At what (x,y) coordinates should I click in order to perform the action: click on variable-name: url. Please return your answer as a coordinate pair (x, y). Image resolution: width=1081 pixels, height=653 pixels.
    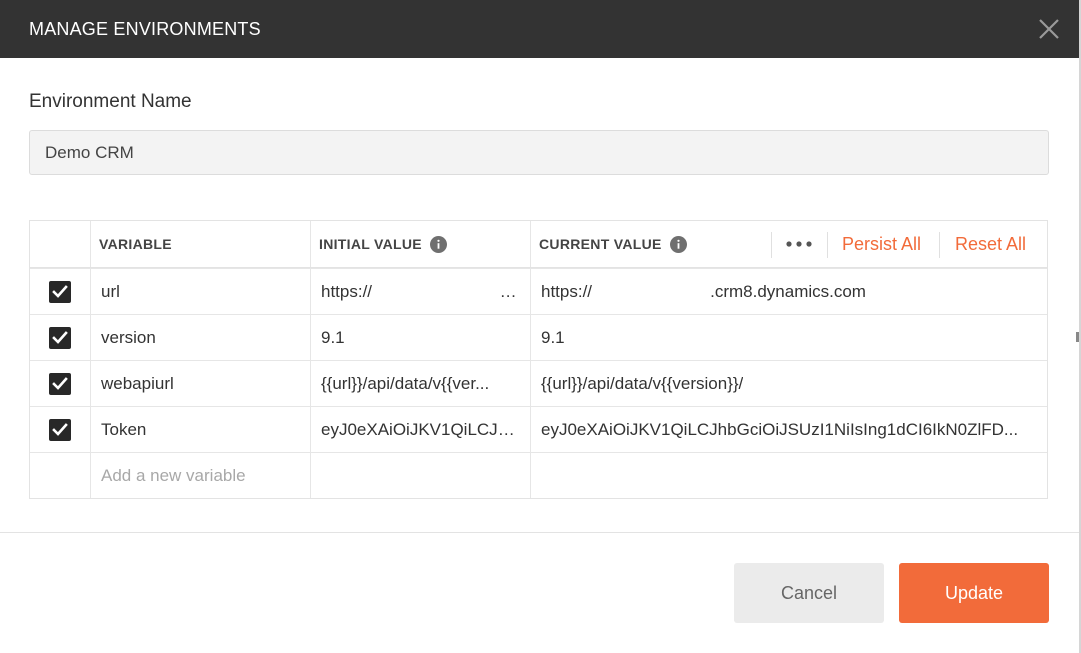
    Looking at the image, I should click on (110, 291).